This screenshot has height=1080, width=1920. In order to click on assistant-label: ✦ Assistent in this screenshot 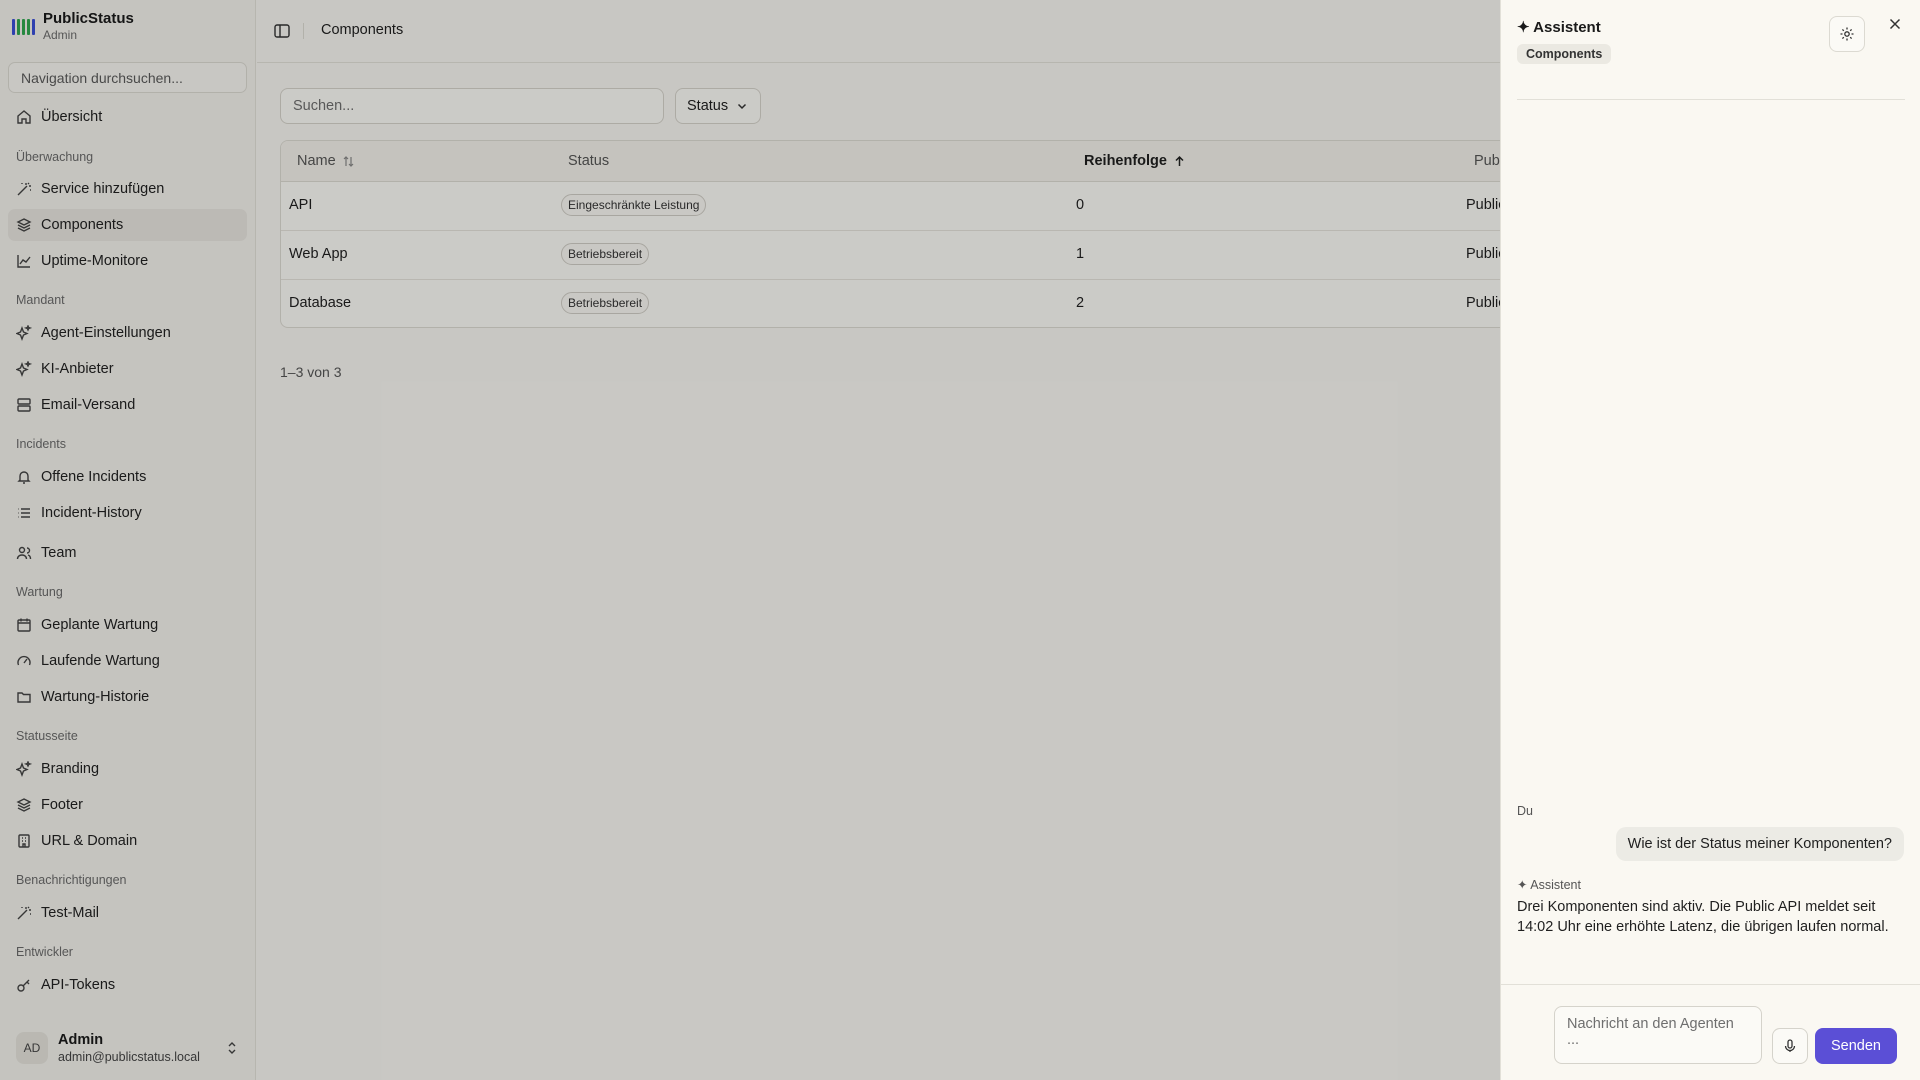, I will do `click(1549, 885)`.